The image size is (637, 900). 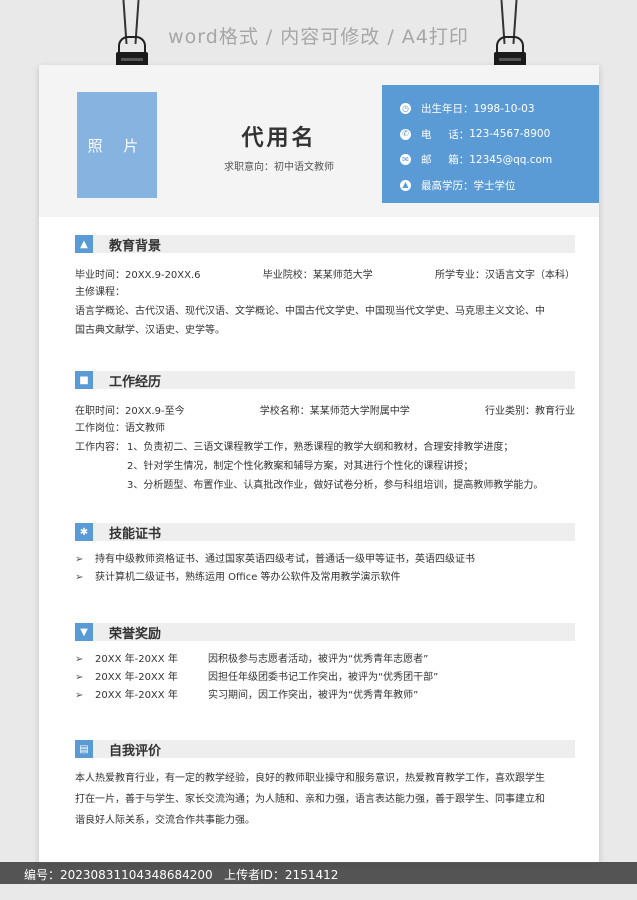 What do you see at coordinates (279, 167) in the screenshot?
I see `job-intent: 求职意向：初中语文教师` at bounding box center [279, 167].